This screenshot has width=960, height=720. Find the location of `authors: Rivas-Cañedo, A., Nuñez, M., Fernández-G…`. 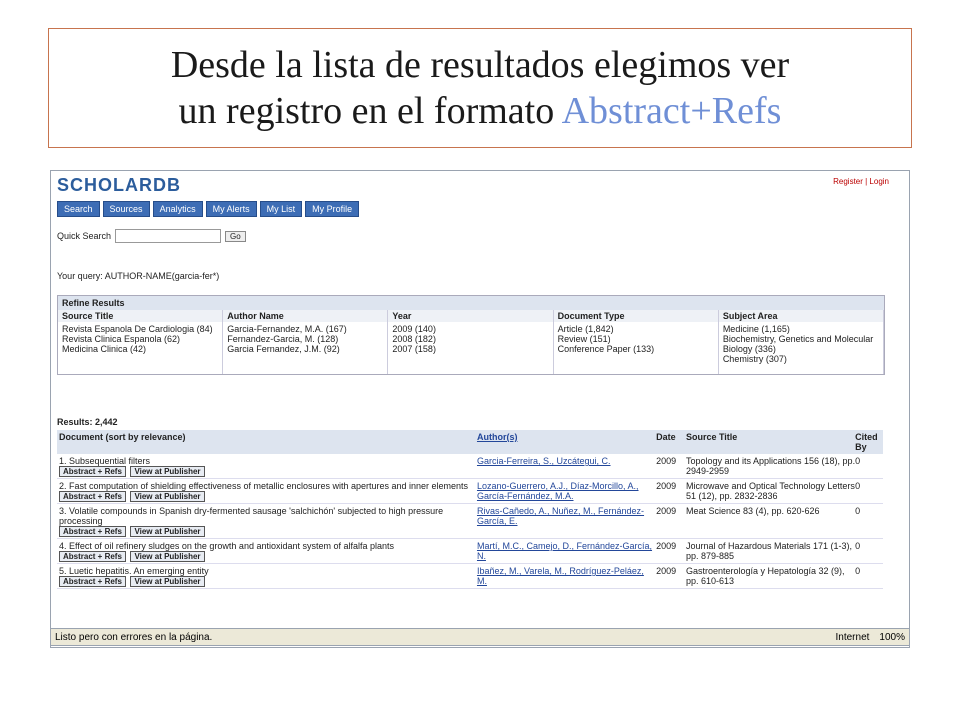

authors: Rivas-Cañedo, A., Nuñez, M., Fernández-G… is located at coordinates (566, 521).